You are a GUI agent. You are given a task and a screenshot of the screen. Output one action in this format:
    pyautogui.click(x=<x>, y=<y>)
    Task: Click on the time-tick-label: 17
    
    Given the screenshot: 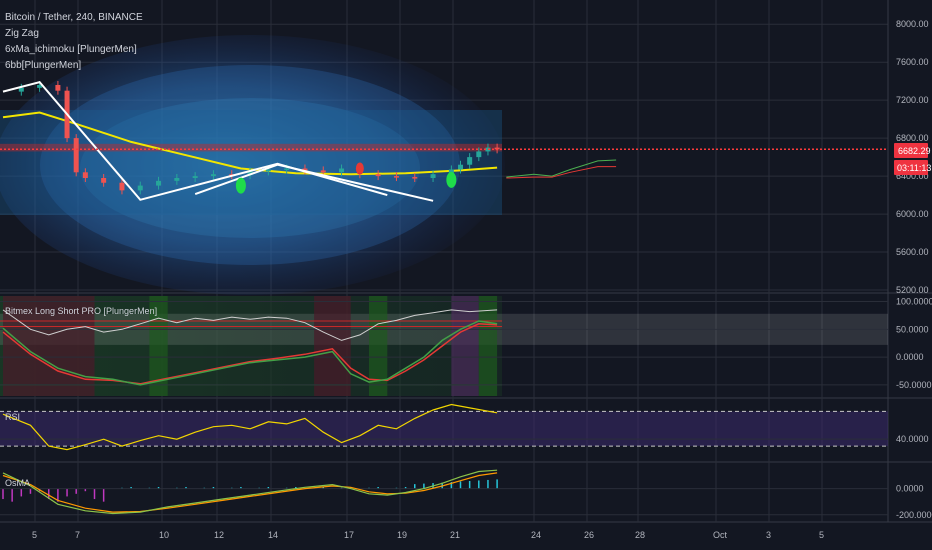 What is the action you would take?
    pyautogui.click(x=349, y=535)
    